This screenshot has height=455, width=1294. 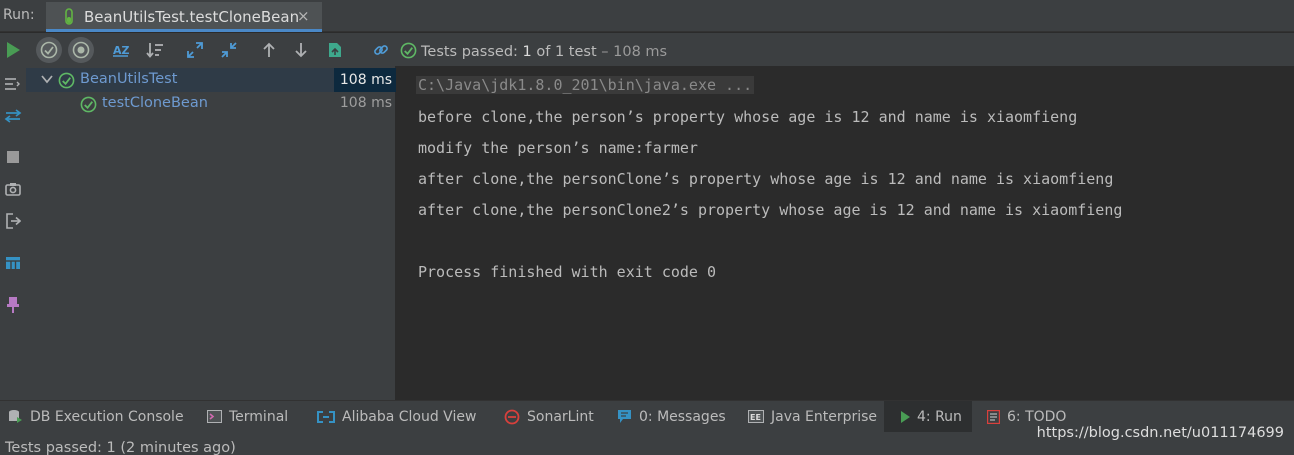 I want to click on console-line: modify the person’s name:farmer, so click(x=558, y=148).